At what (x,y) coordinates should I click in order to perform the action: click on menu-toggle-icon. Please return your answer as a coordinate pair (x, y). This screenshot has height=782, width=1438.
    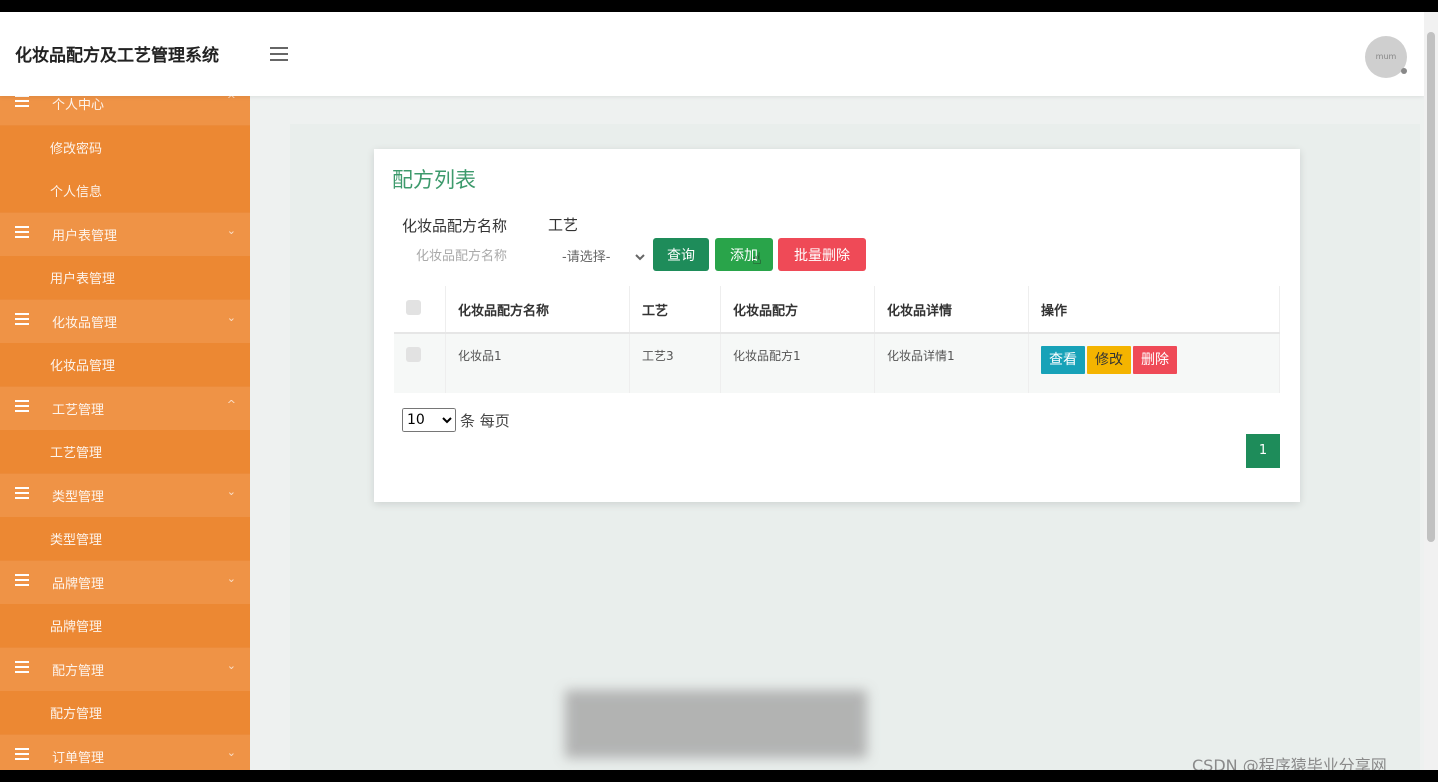
    Looking at the image, I should click on (279, 54).